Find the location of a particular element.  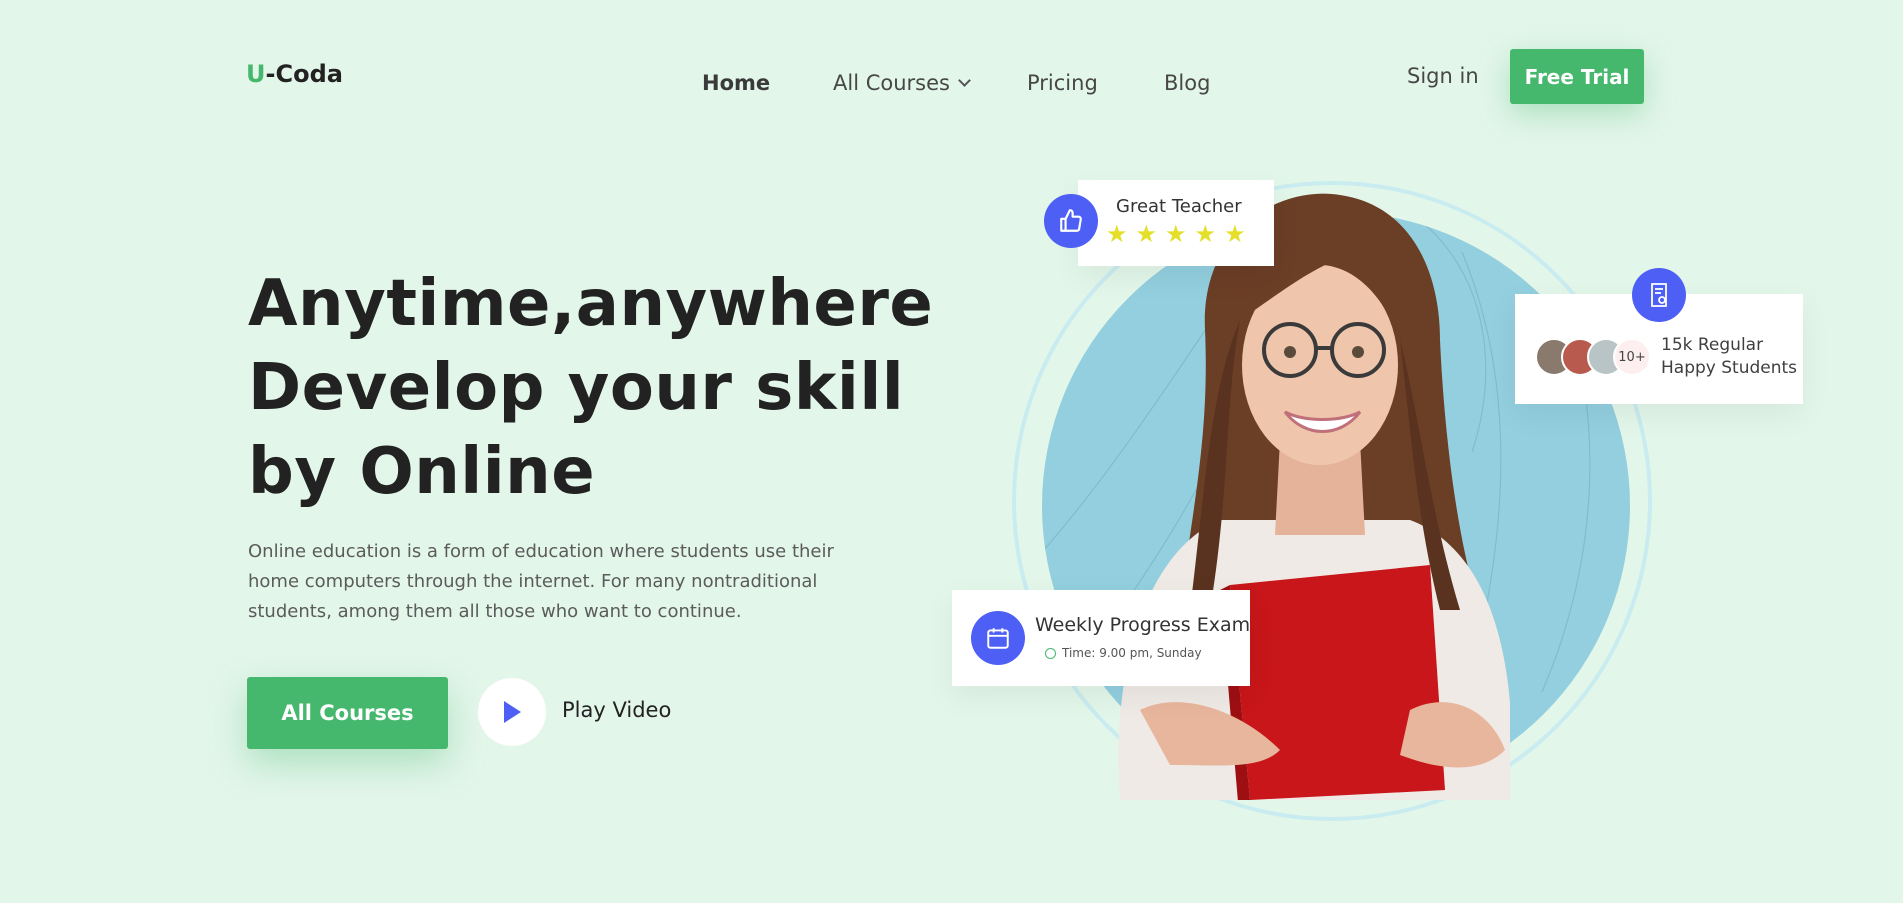

play-video-button is located at coordinates (512, 712).